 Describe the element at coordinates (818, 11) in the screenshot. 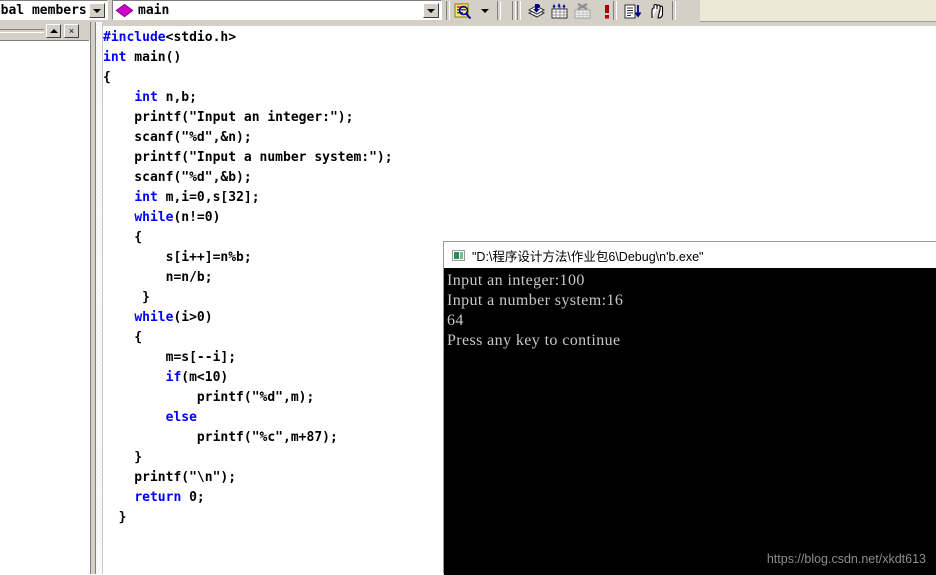

I see `toolbar-empty-area` at that location.